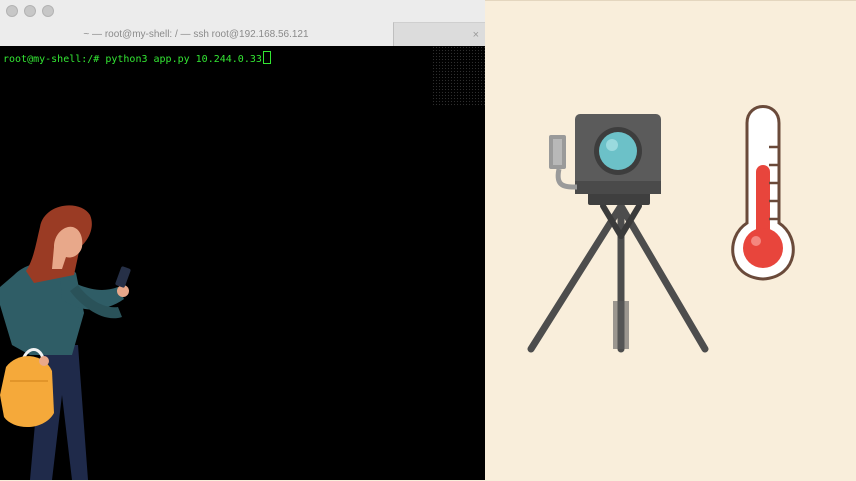 This screenshot has height=481, width=856. I want to click on shell-prompt: root@my-shell:/#, so click(51, 59).